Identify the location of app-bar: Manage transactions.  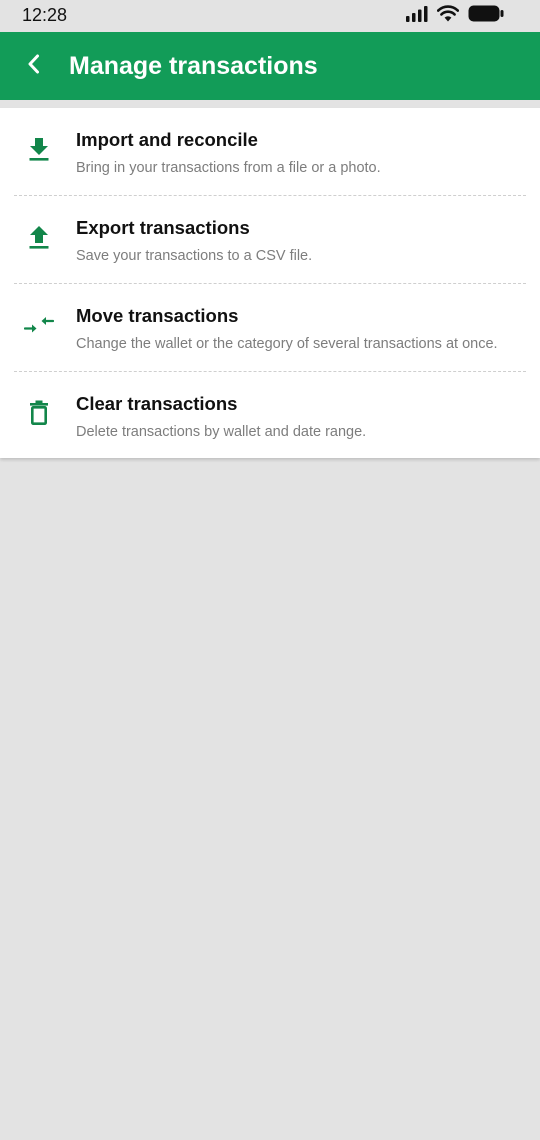
(270, 66).